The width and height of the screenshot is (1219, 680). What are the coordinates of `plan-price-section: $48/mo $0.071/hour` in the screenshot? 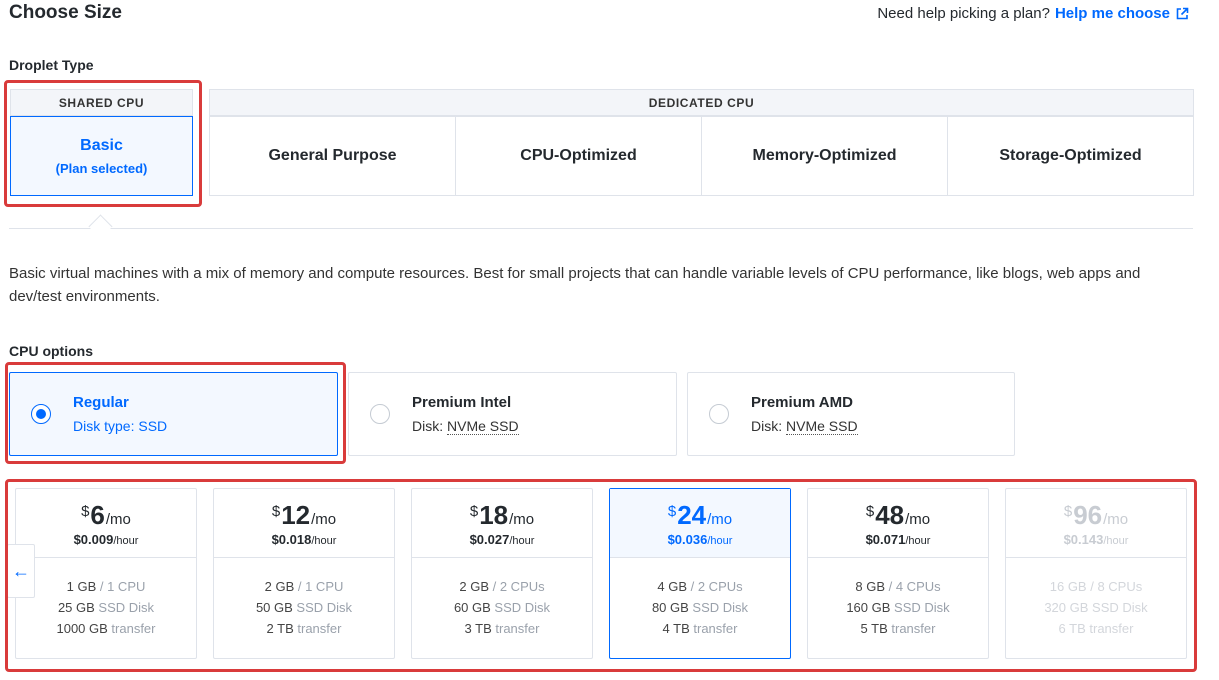 It's located at (898, 523).